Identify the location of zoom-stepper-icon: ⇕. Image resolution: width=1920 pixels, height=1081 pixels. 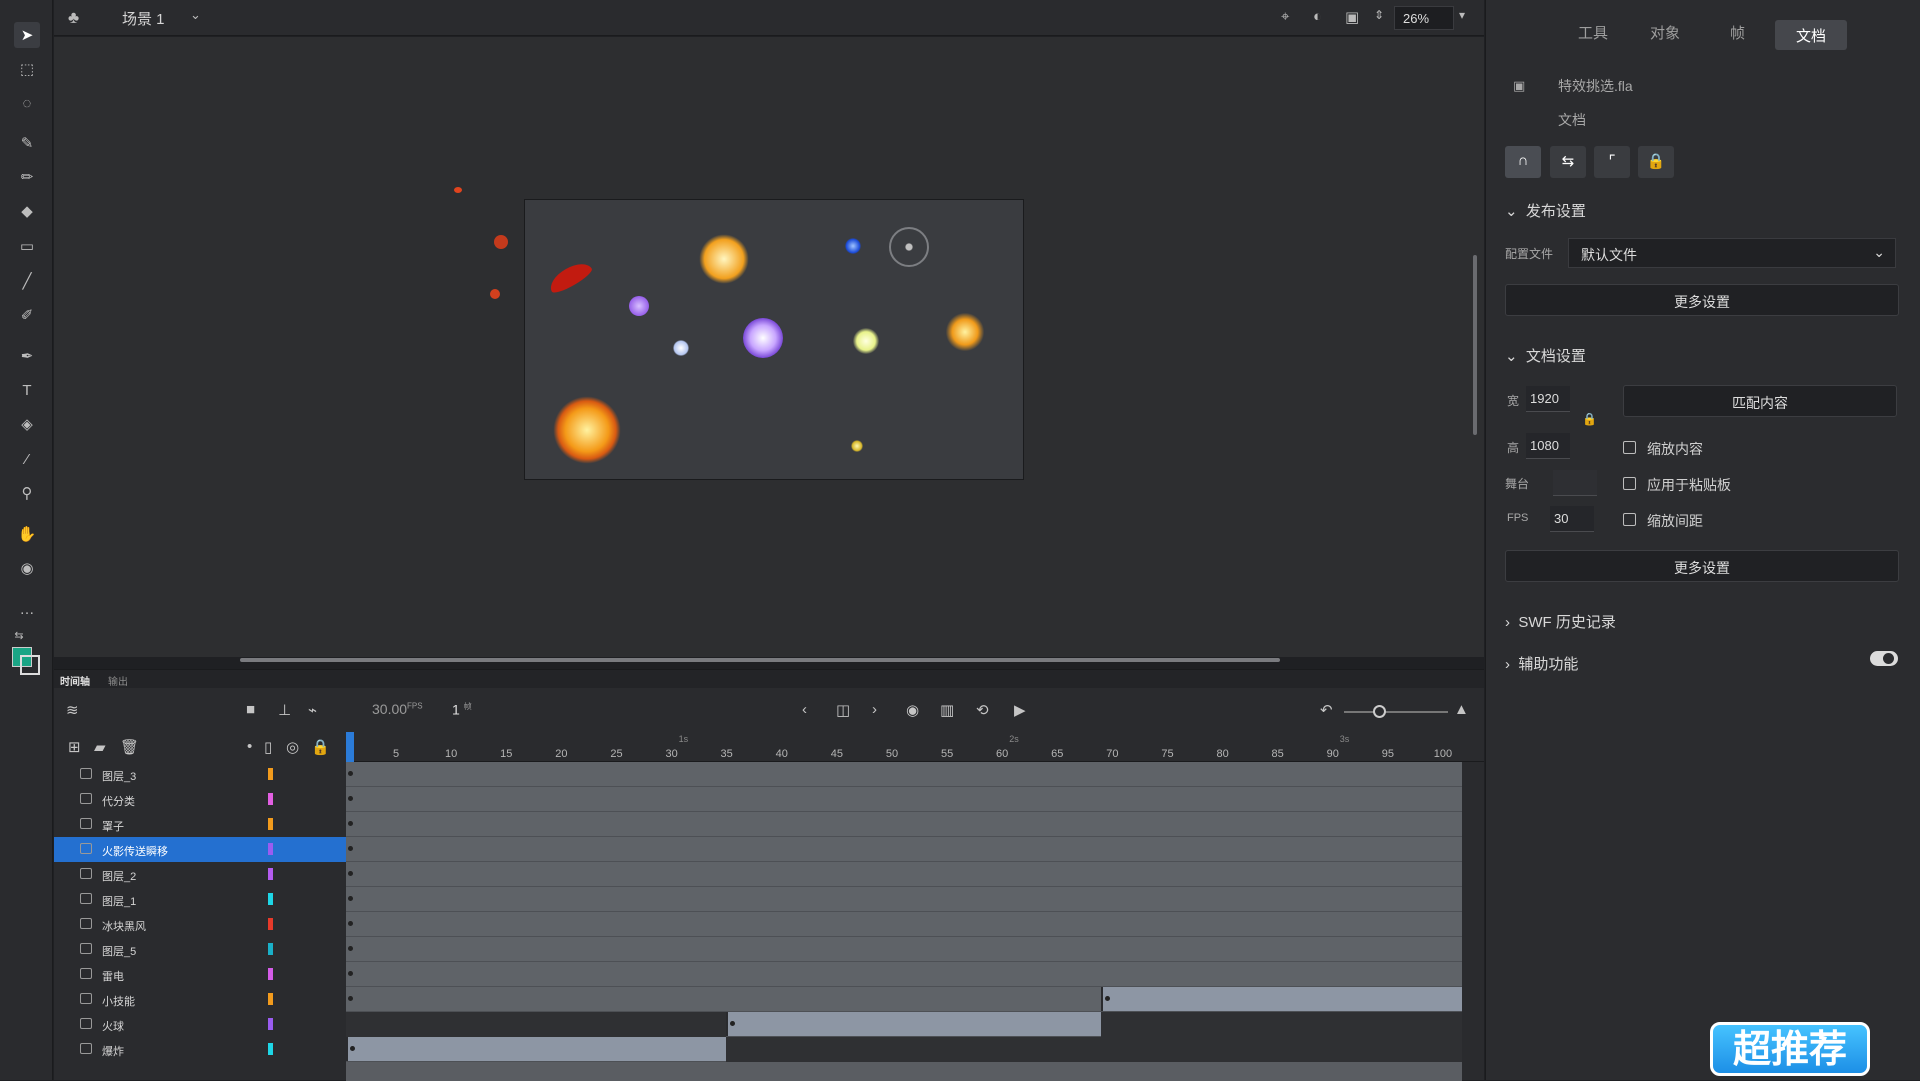
(1379, 15).